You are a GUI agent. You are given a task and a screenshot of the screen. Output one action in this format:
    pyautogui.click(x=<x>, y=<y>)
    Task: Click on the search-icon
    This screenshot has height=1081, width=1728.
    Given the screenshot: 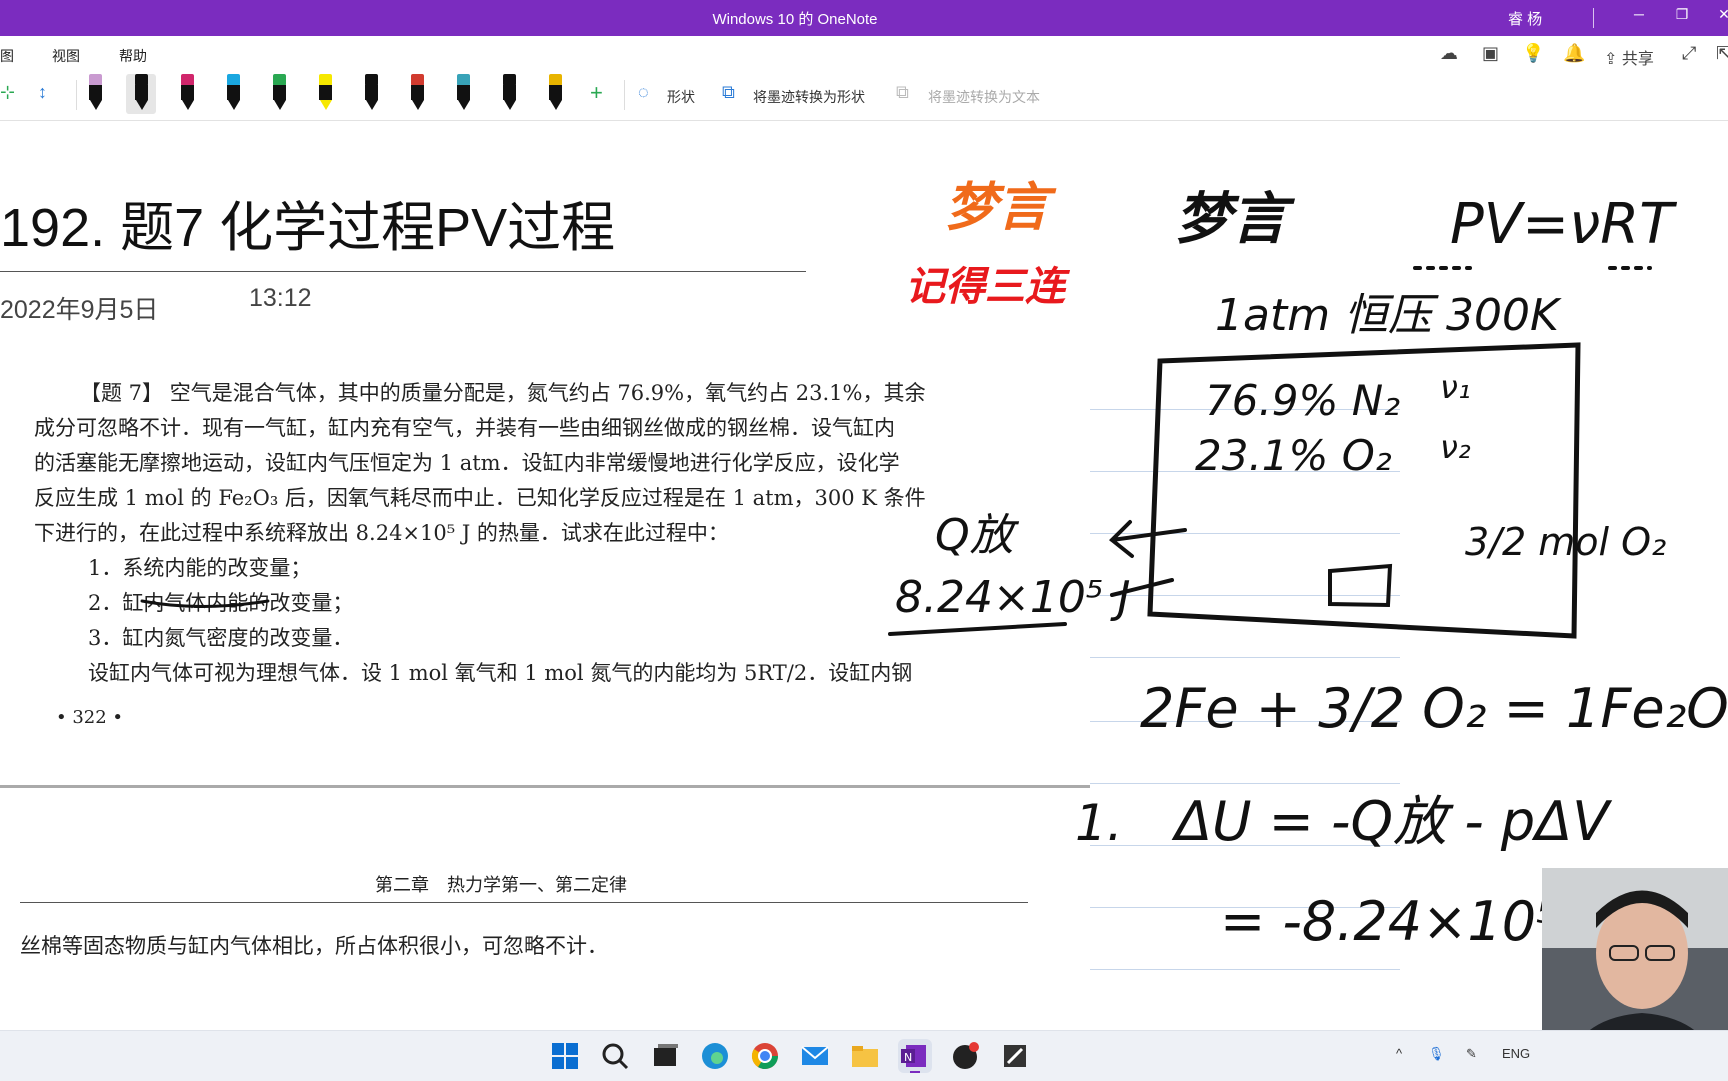 What is the action you would take?
    pyautogui.click(x=615, y=1056)
    